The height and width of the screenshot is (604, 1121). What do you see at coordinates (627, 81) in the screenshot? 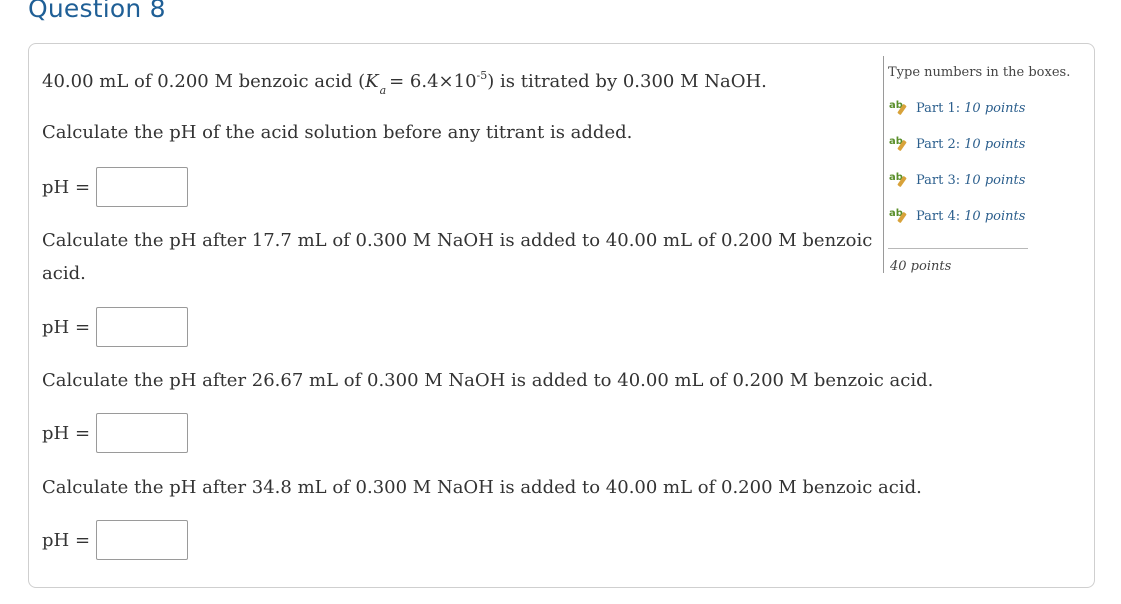
I see `intro-text-end: ) is titrated by 0.300 M NaOH.` at bounding box center [627, 81].